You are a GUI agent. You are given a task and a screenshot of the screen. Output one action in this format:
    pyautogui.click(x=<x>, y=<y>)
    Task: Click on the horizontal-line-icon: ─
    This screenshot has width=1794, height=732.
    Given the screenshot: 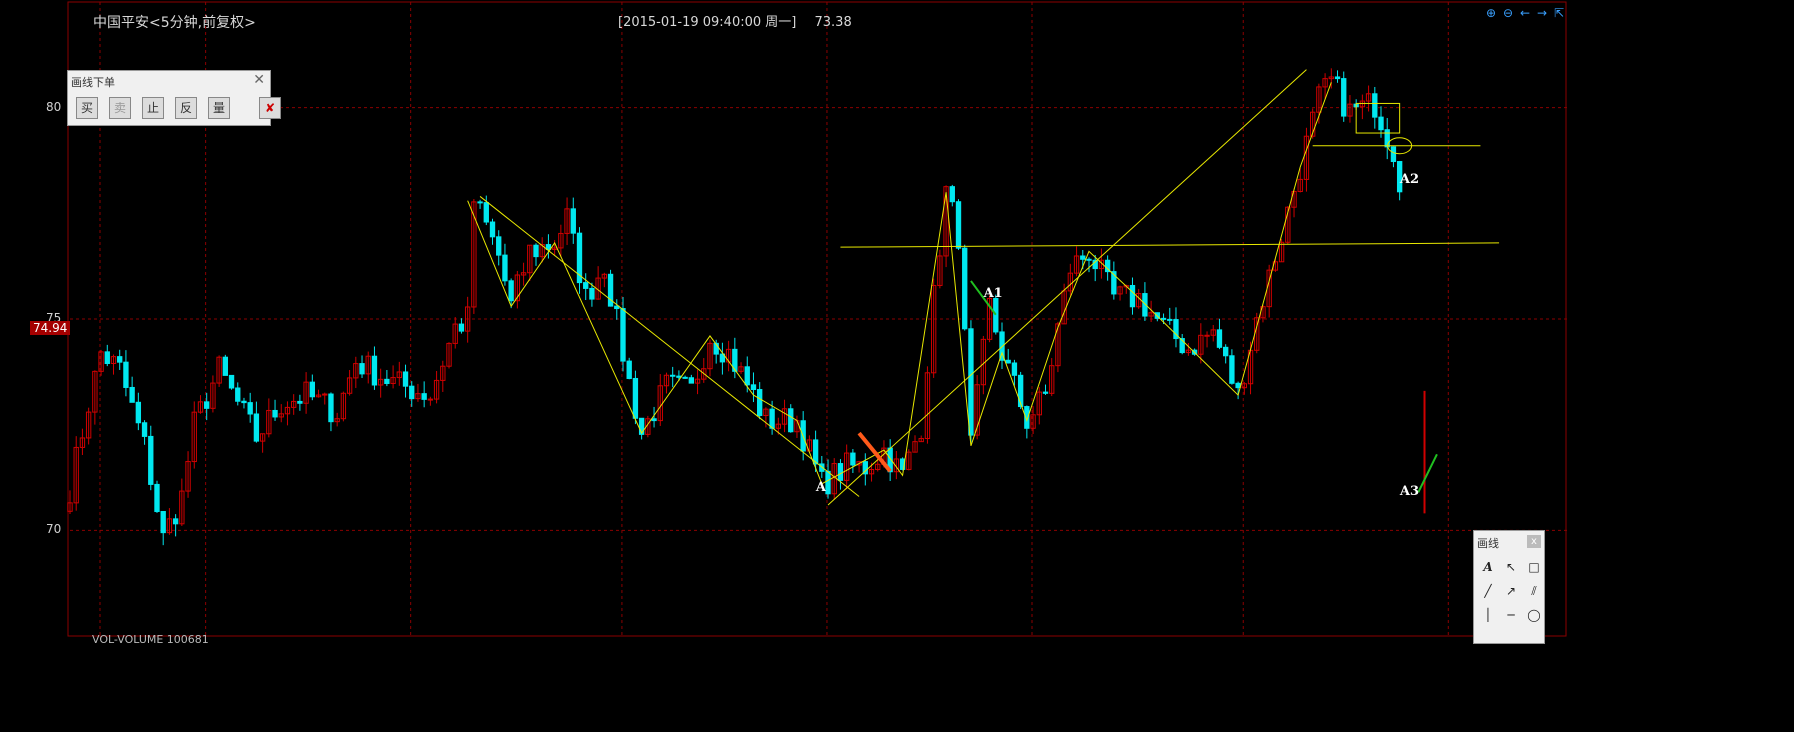 What is the action you would take?
    pyautogui.click(x=1511, y=615)
    